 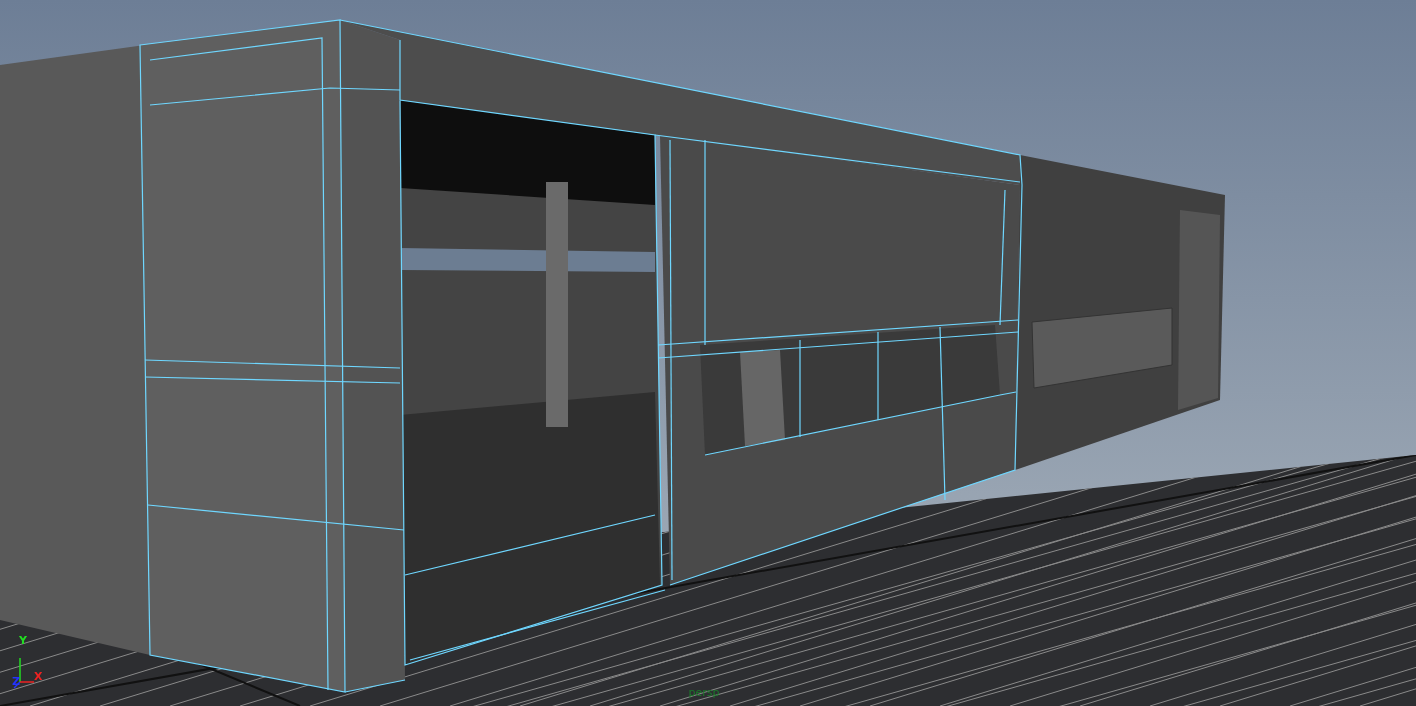 I want to click on axis-gizmo-icon, so click(x=24, y=673).